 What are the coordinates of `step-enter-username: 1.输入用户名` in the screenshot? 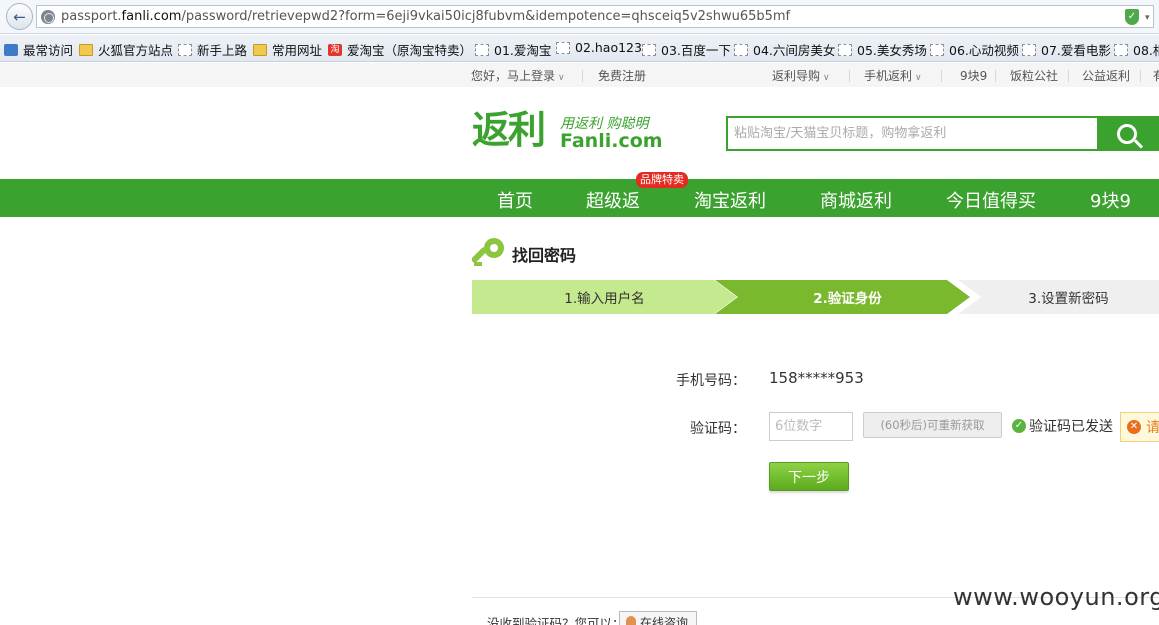 It's located at (604, 297).